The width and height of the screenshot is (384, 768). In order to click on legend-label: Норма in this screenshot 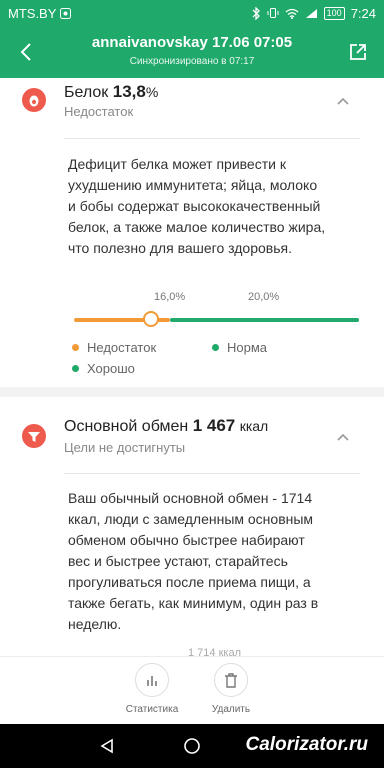, I will do `click(247, 347)`.